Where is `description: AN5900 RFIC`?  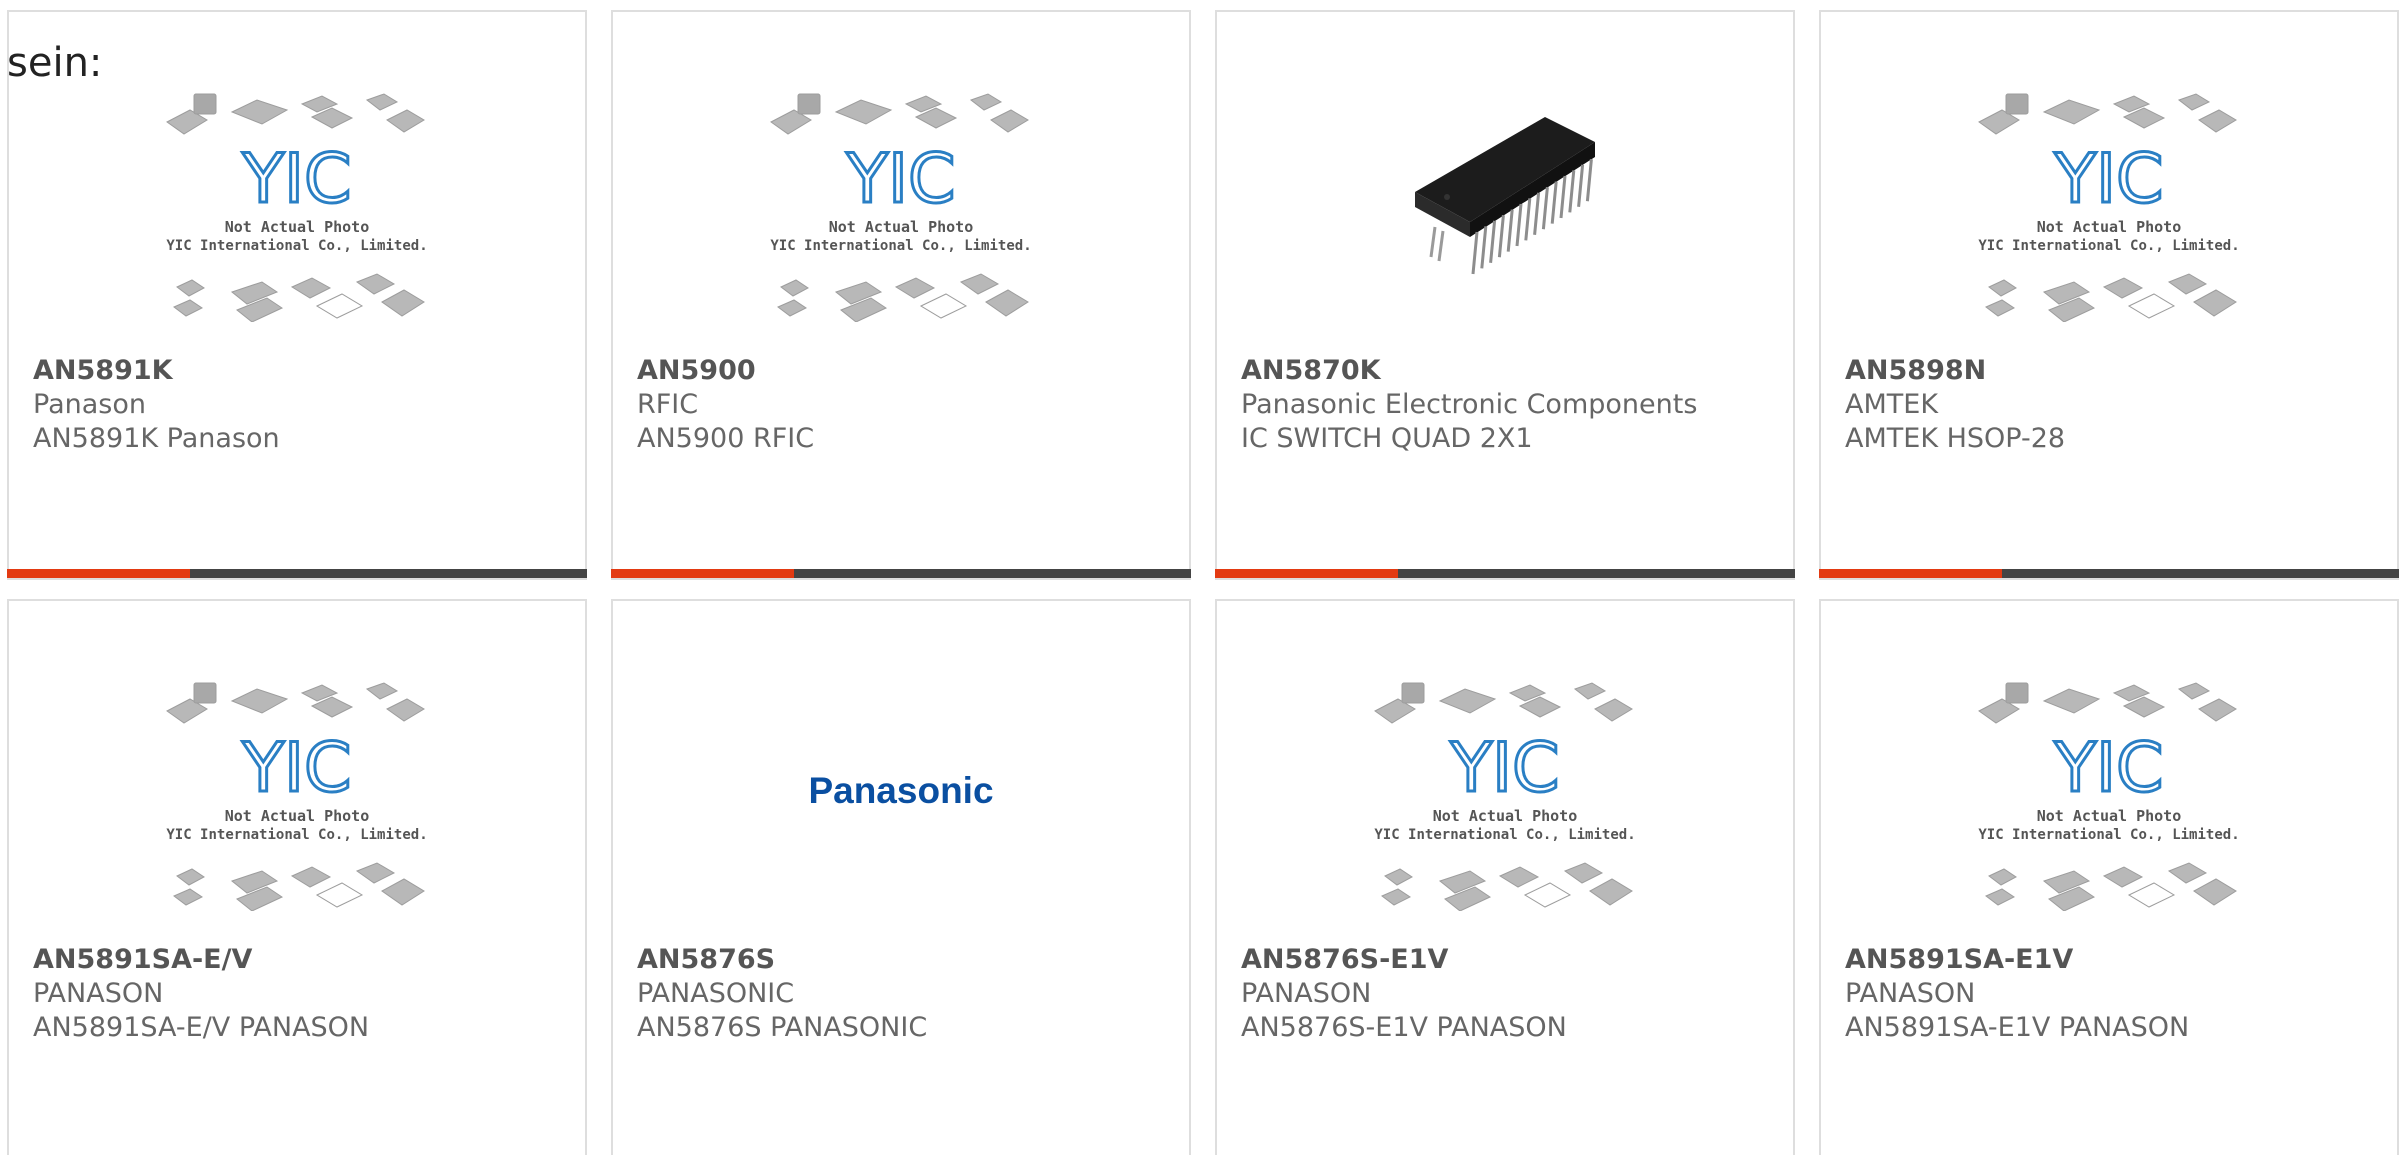
description: AN5900 RFIC is located at coordinates (726, 438).